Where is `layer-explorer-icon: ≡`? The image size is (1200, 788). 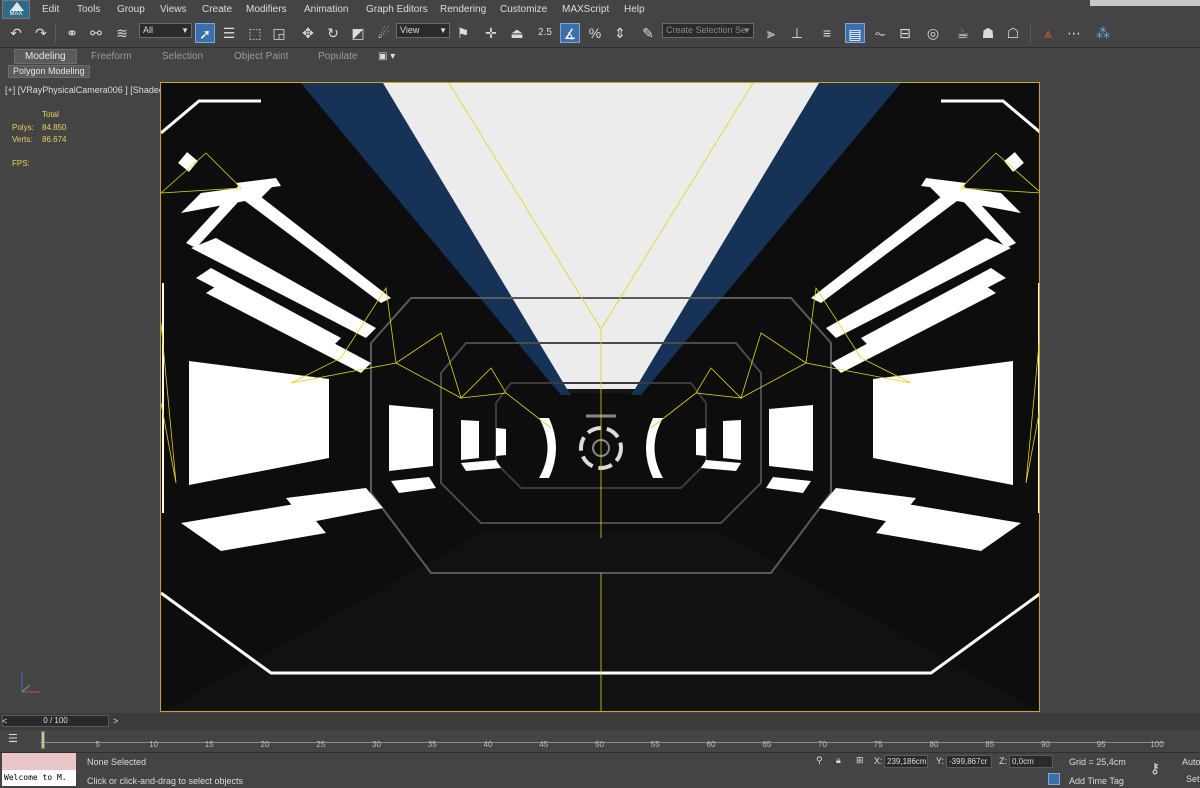 layer-explorer-icon: ≡ is located at coordinates (827, 33).